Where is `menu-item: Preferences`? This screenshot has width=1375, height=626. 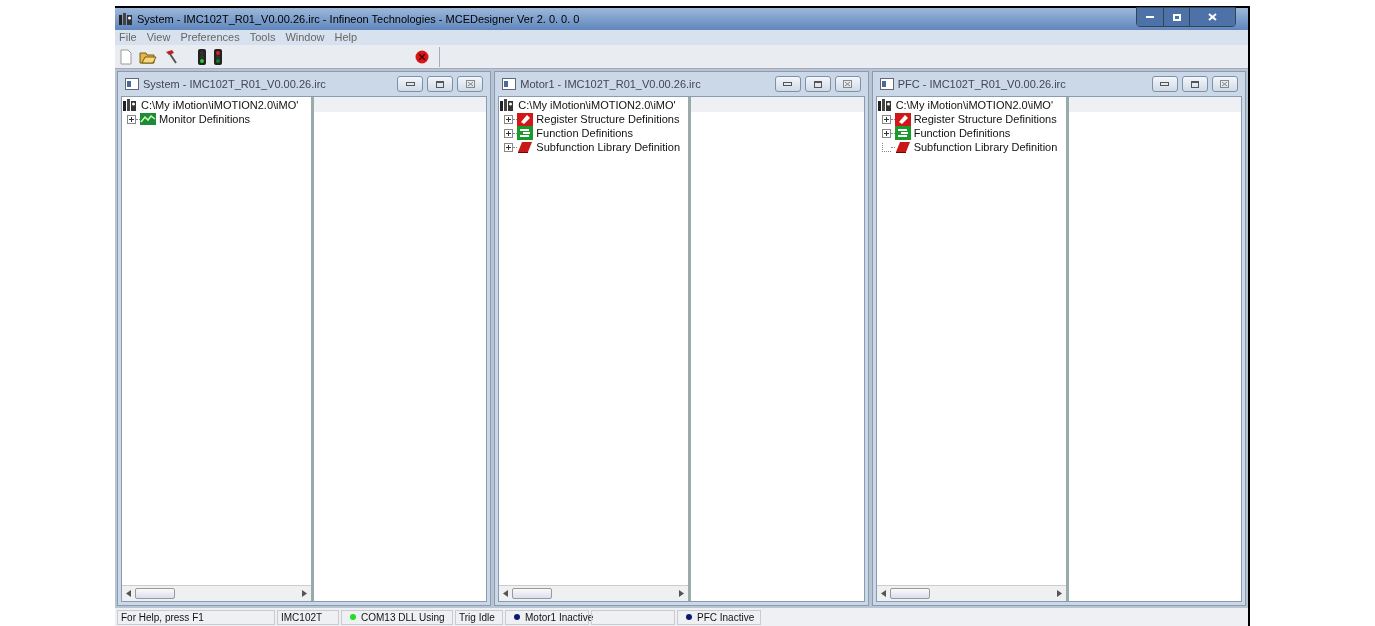
menu-item: Preferences is located at coordinates (210, 37).